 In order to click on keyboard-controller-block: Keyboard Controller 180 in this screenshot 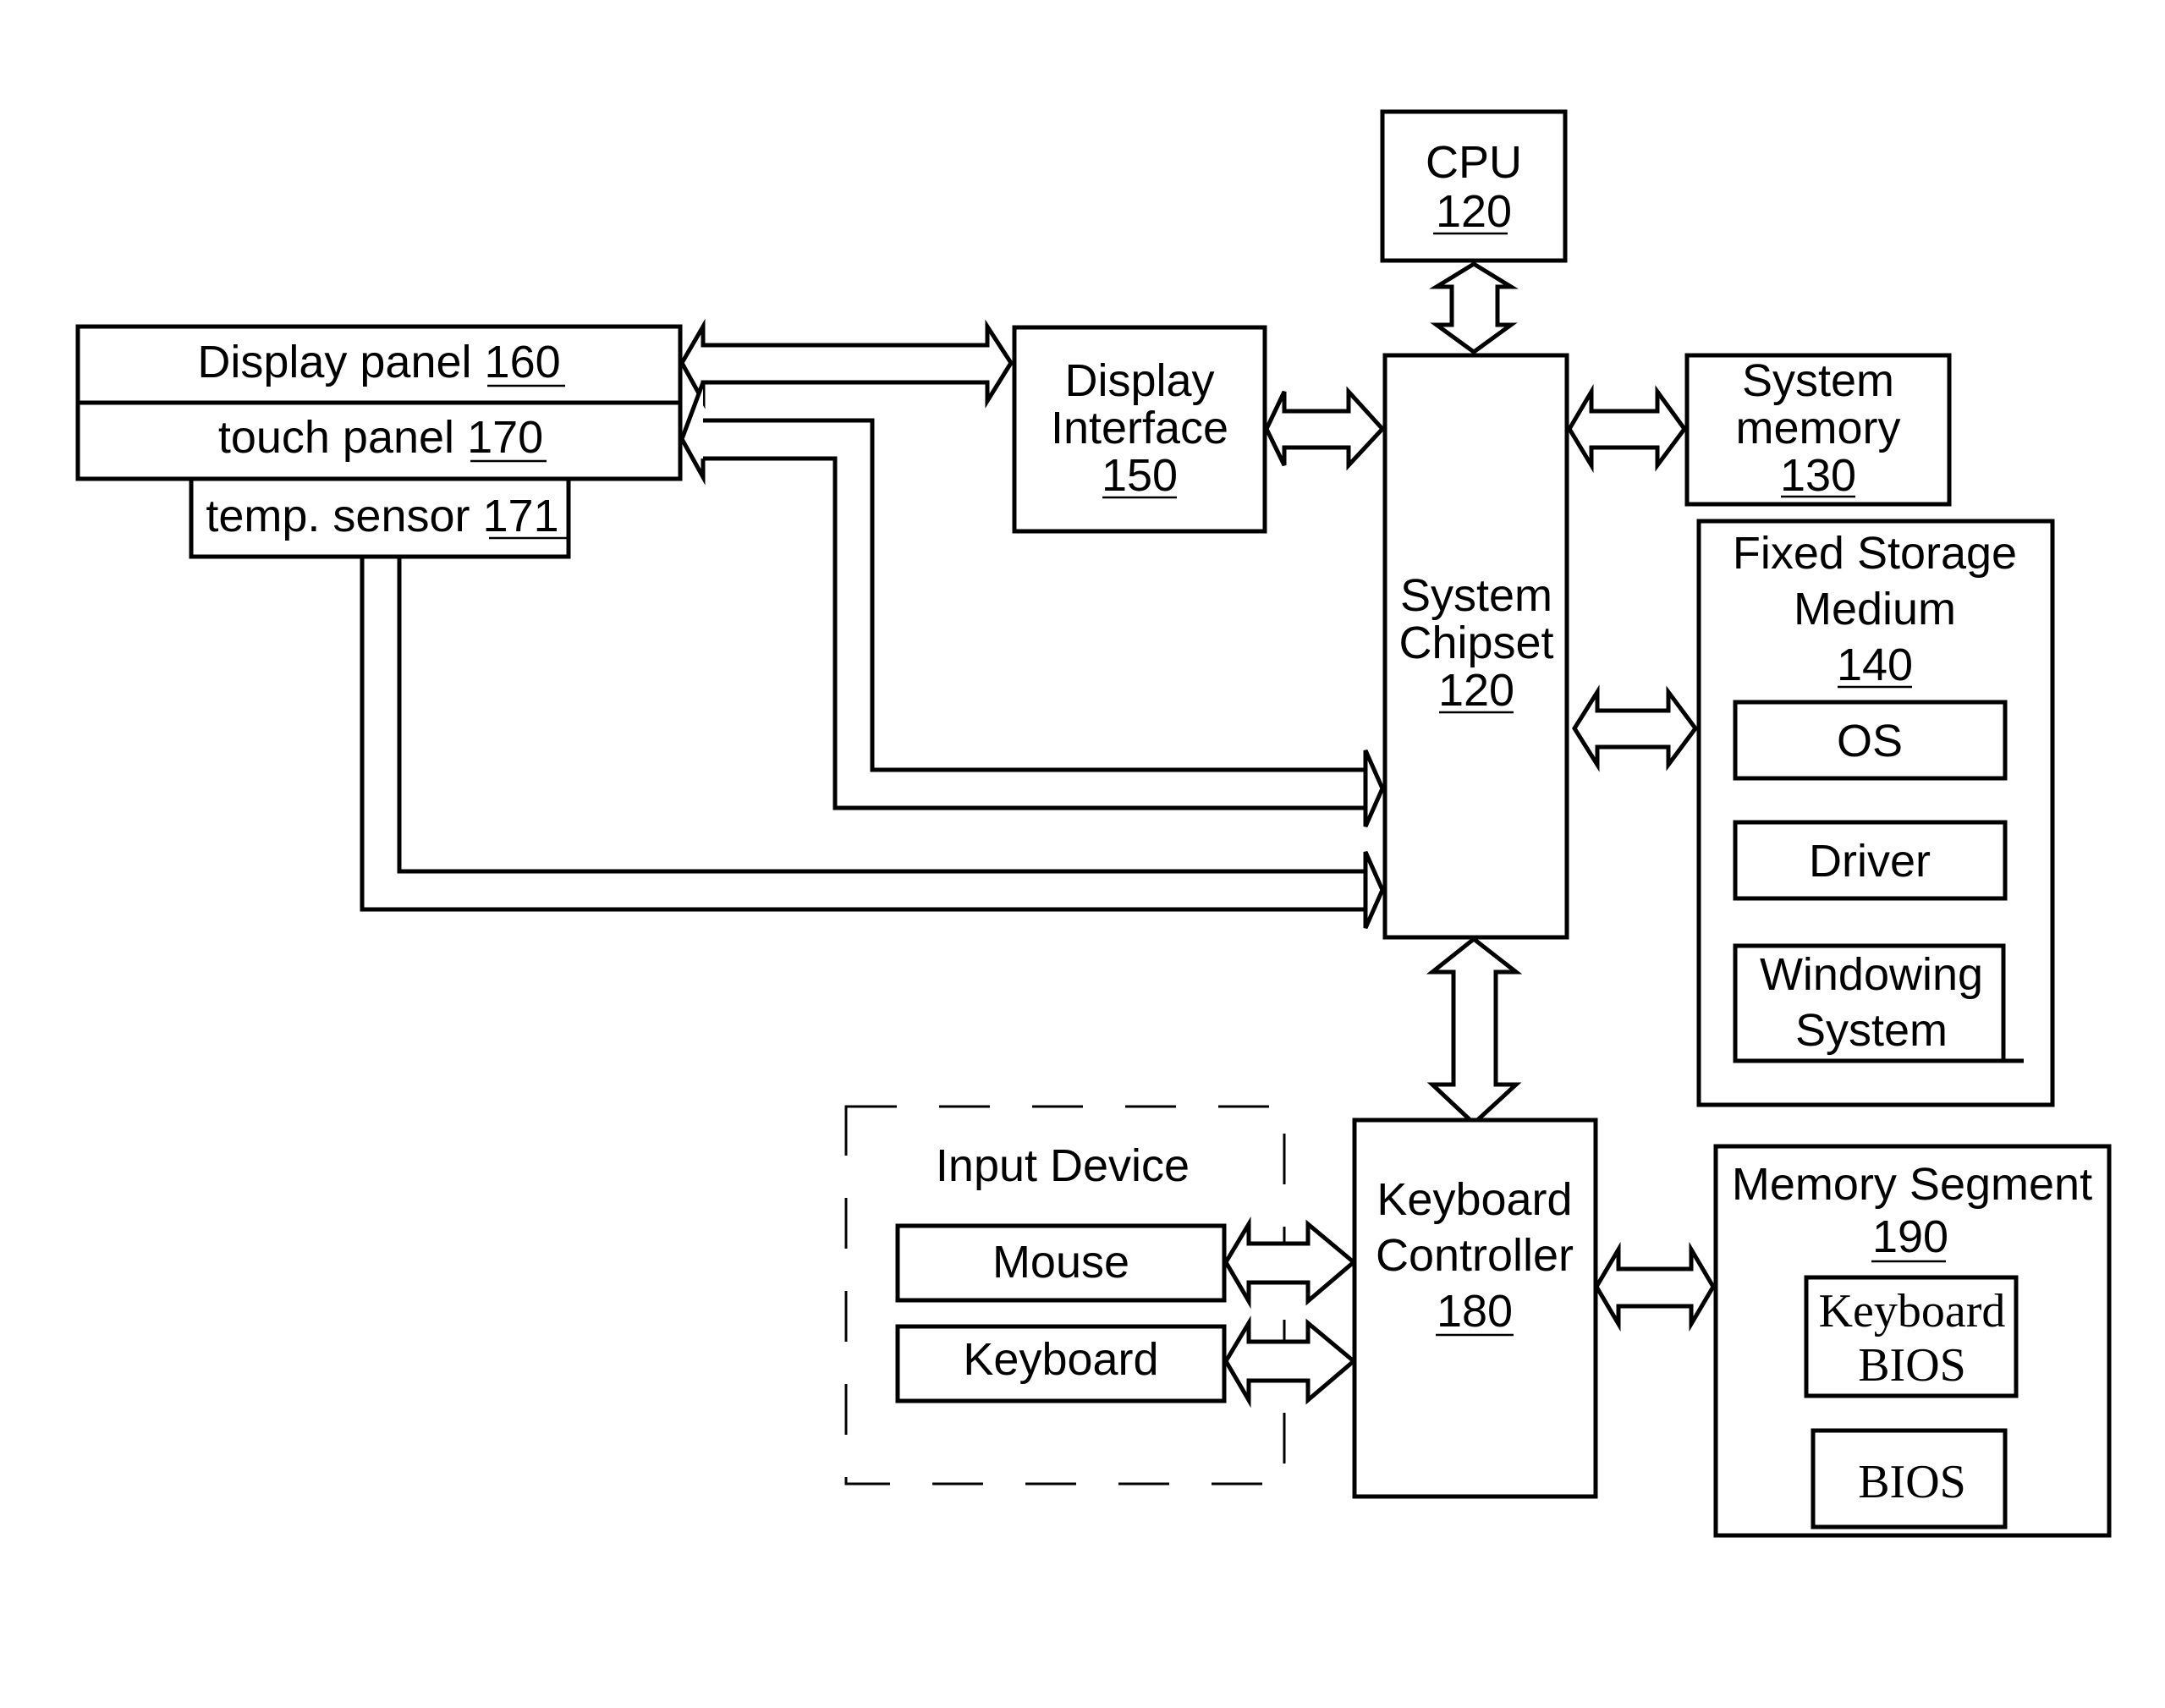, I will do `click(1475, 1308)`.